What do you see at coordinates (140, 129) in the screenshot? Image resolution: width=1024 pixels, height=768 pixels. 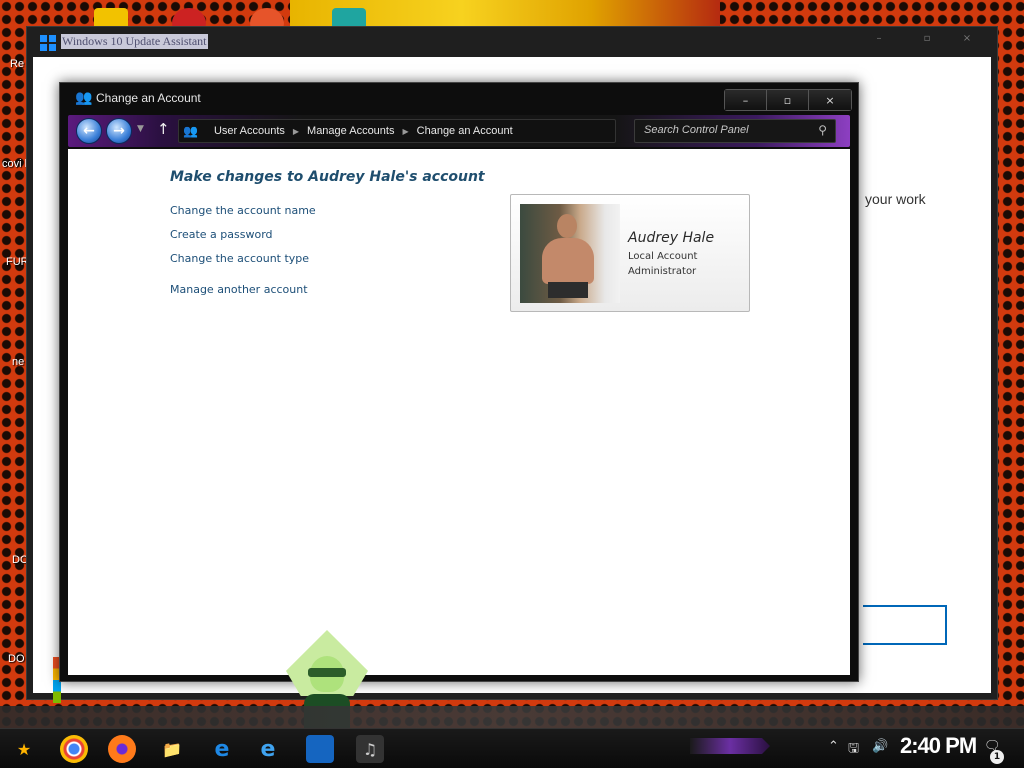 I see `recent-pages-dropdown-icon: ▼` at bounding box center [140, 129].